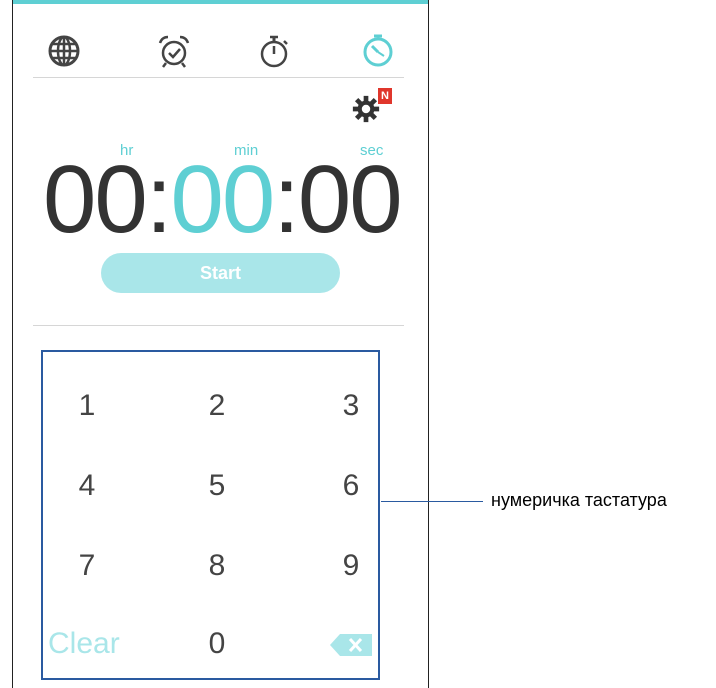  I want to click on keypad-divider, so click(218, 325).